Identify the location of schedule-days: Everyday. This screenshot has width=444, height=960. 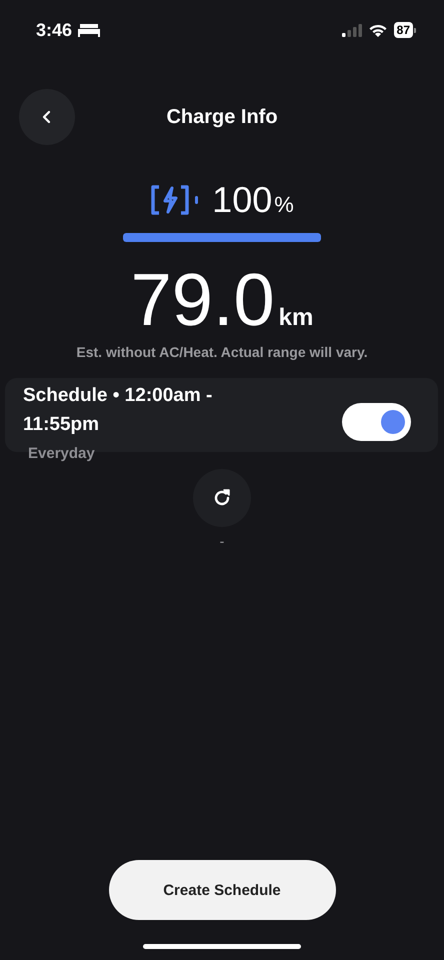
(61, 453).